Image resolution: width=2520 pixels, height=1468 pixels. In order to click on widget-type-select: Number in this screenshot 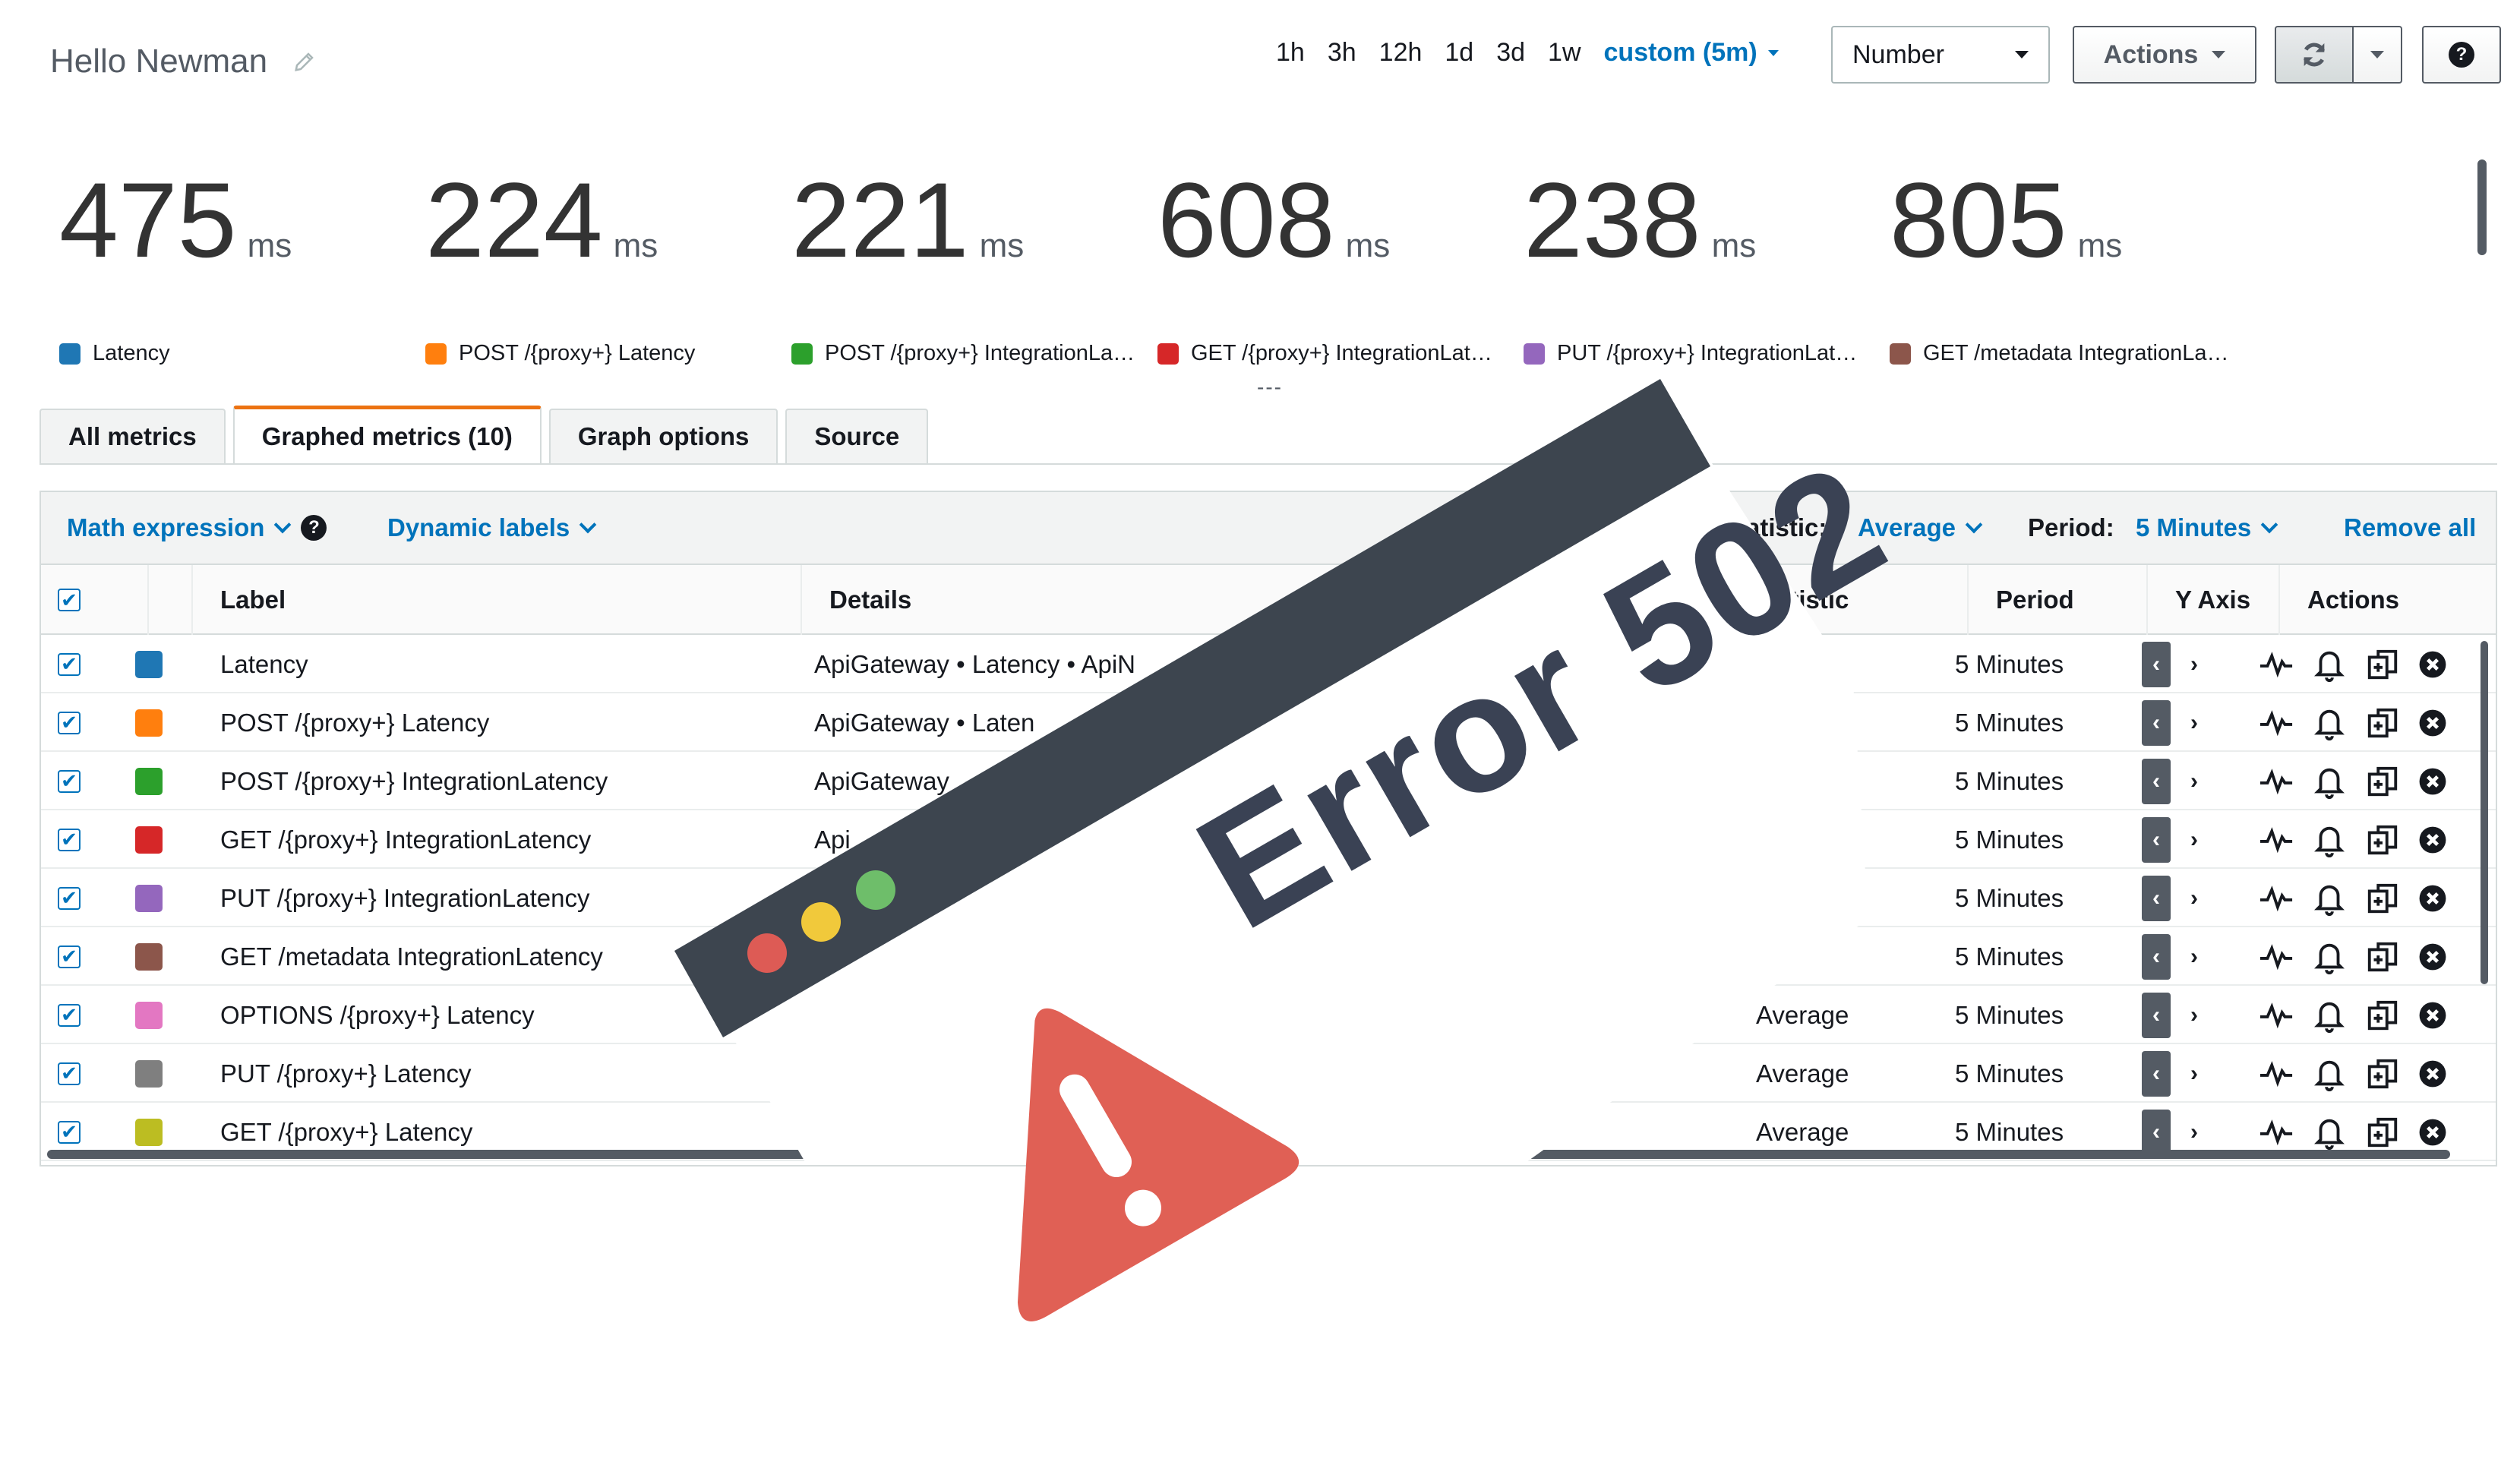, I will do `click(1941, 55)`.